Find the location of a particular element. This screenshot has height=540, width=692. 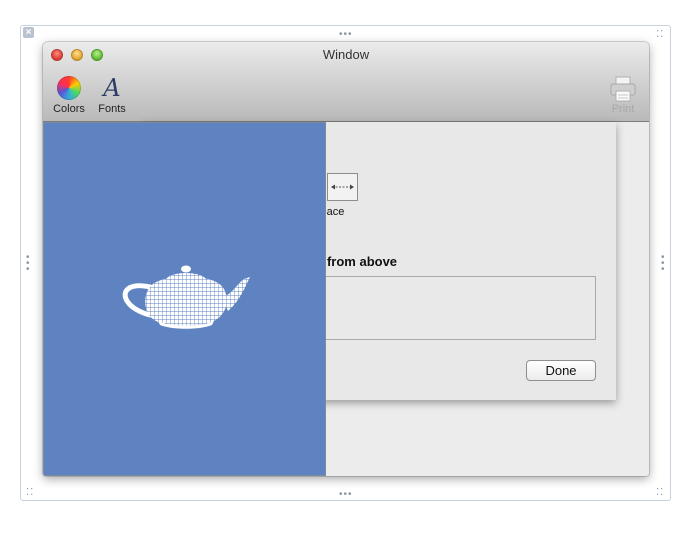

fonts-toolbar-item: A Fonts is located at coordinates (112, 95).